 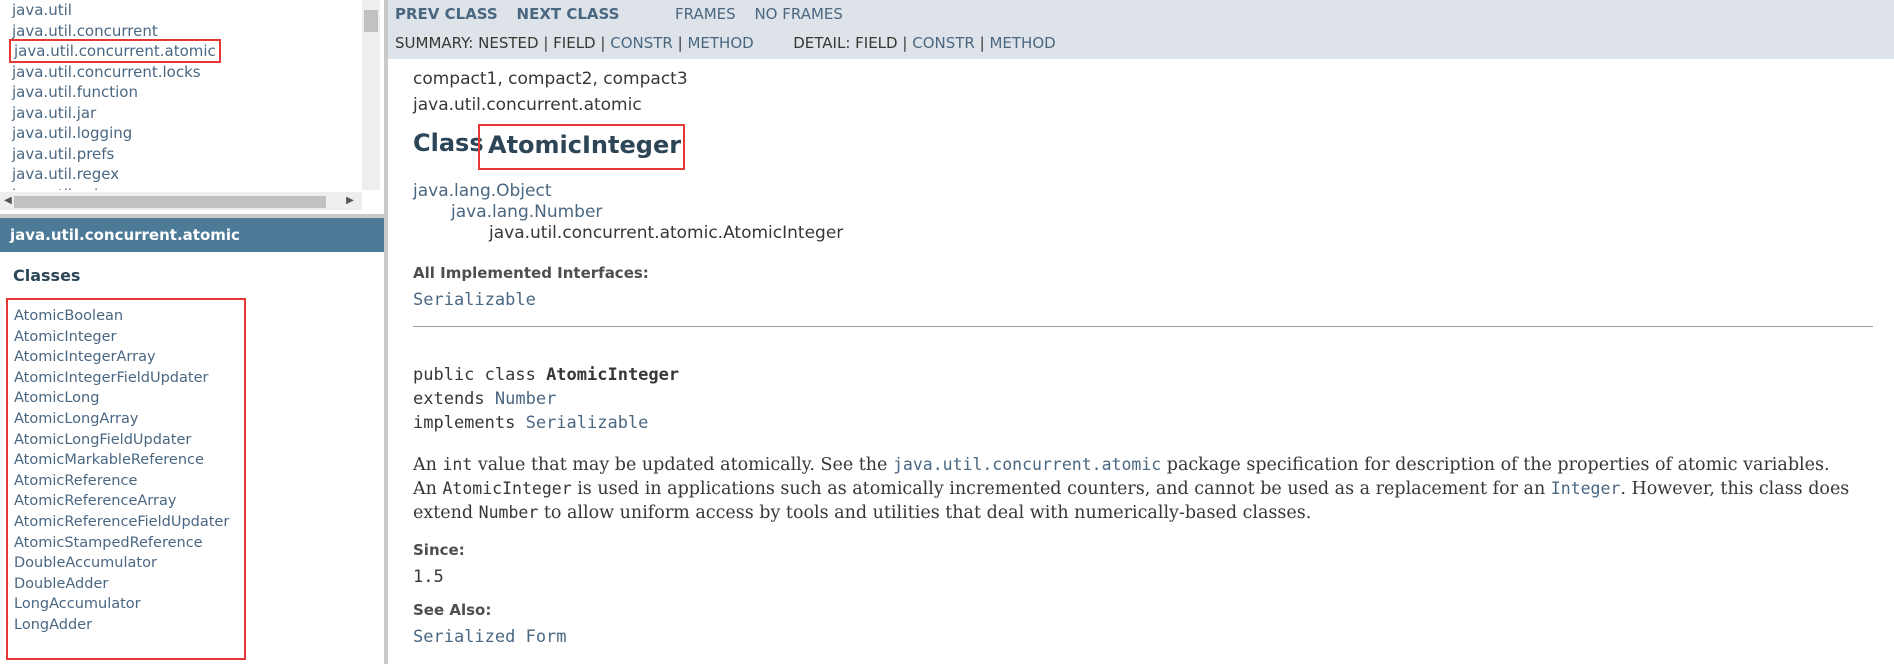 What do you see at coordinates (1586, 489) in the screenshot?
I see `desc-integer-link: Integer` at bounding box center [1586, 489].